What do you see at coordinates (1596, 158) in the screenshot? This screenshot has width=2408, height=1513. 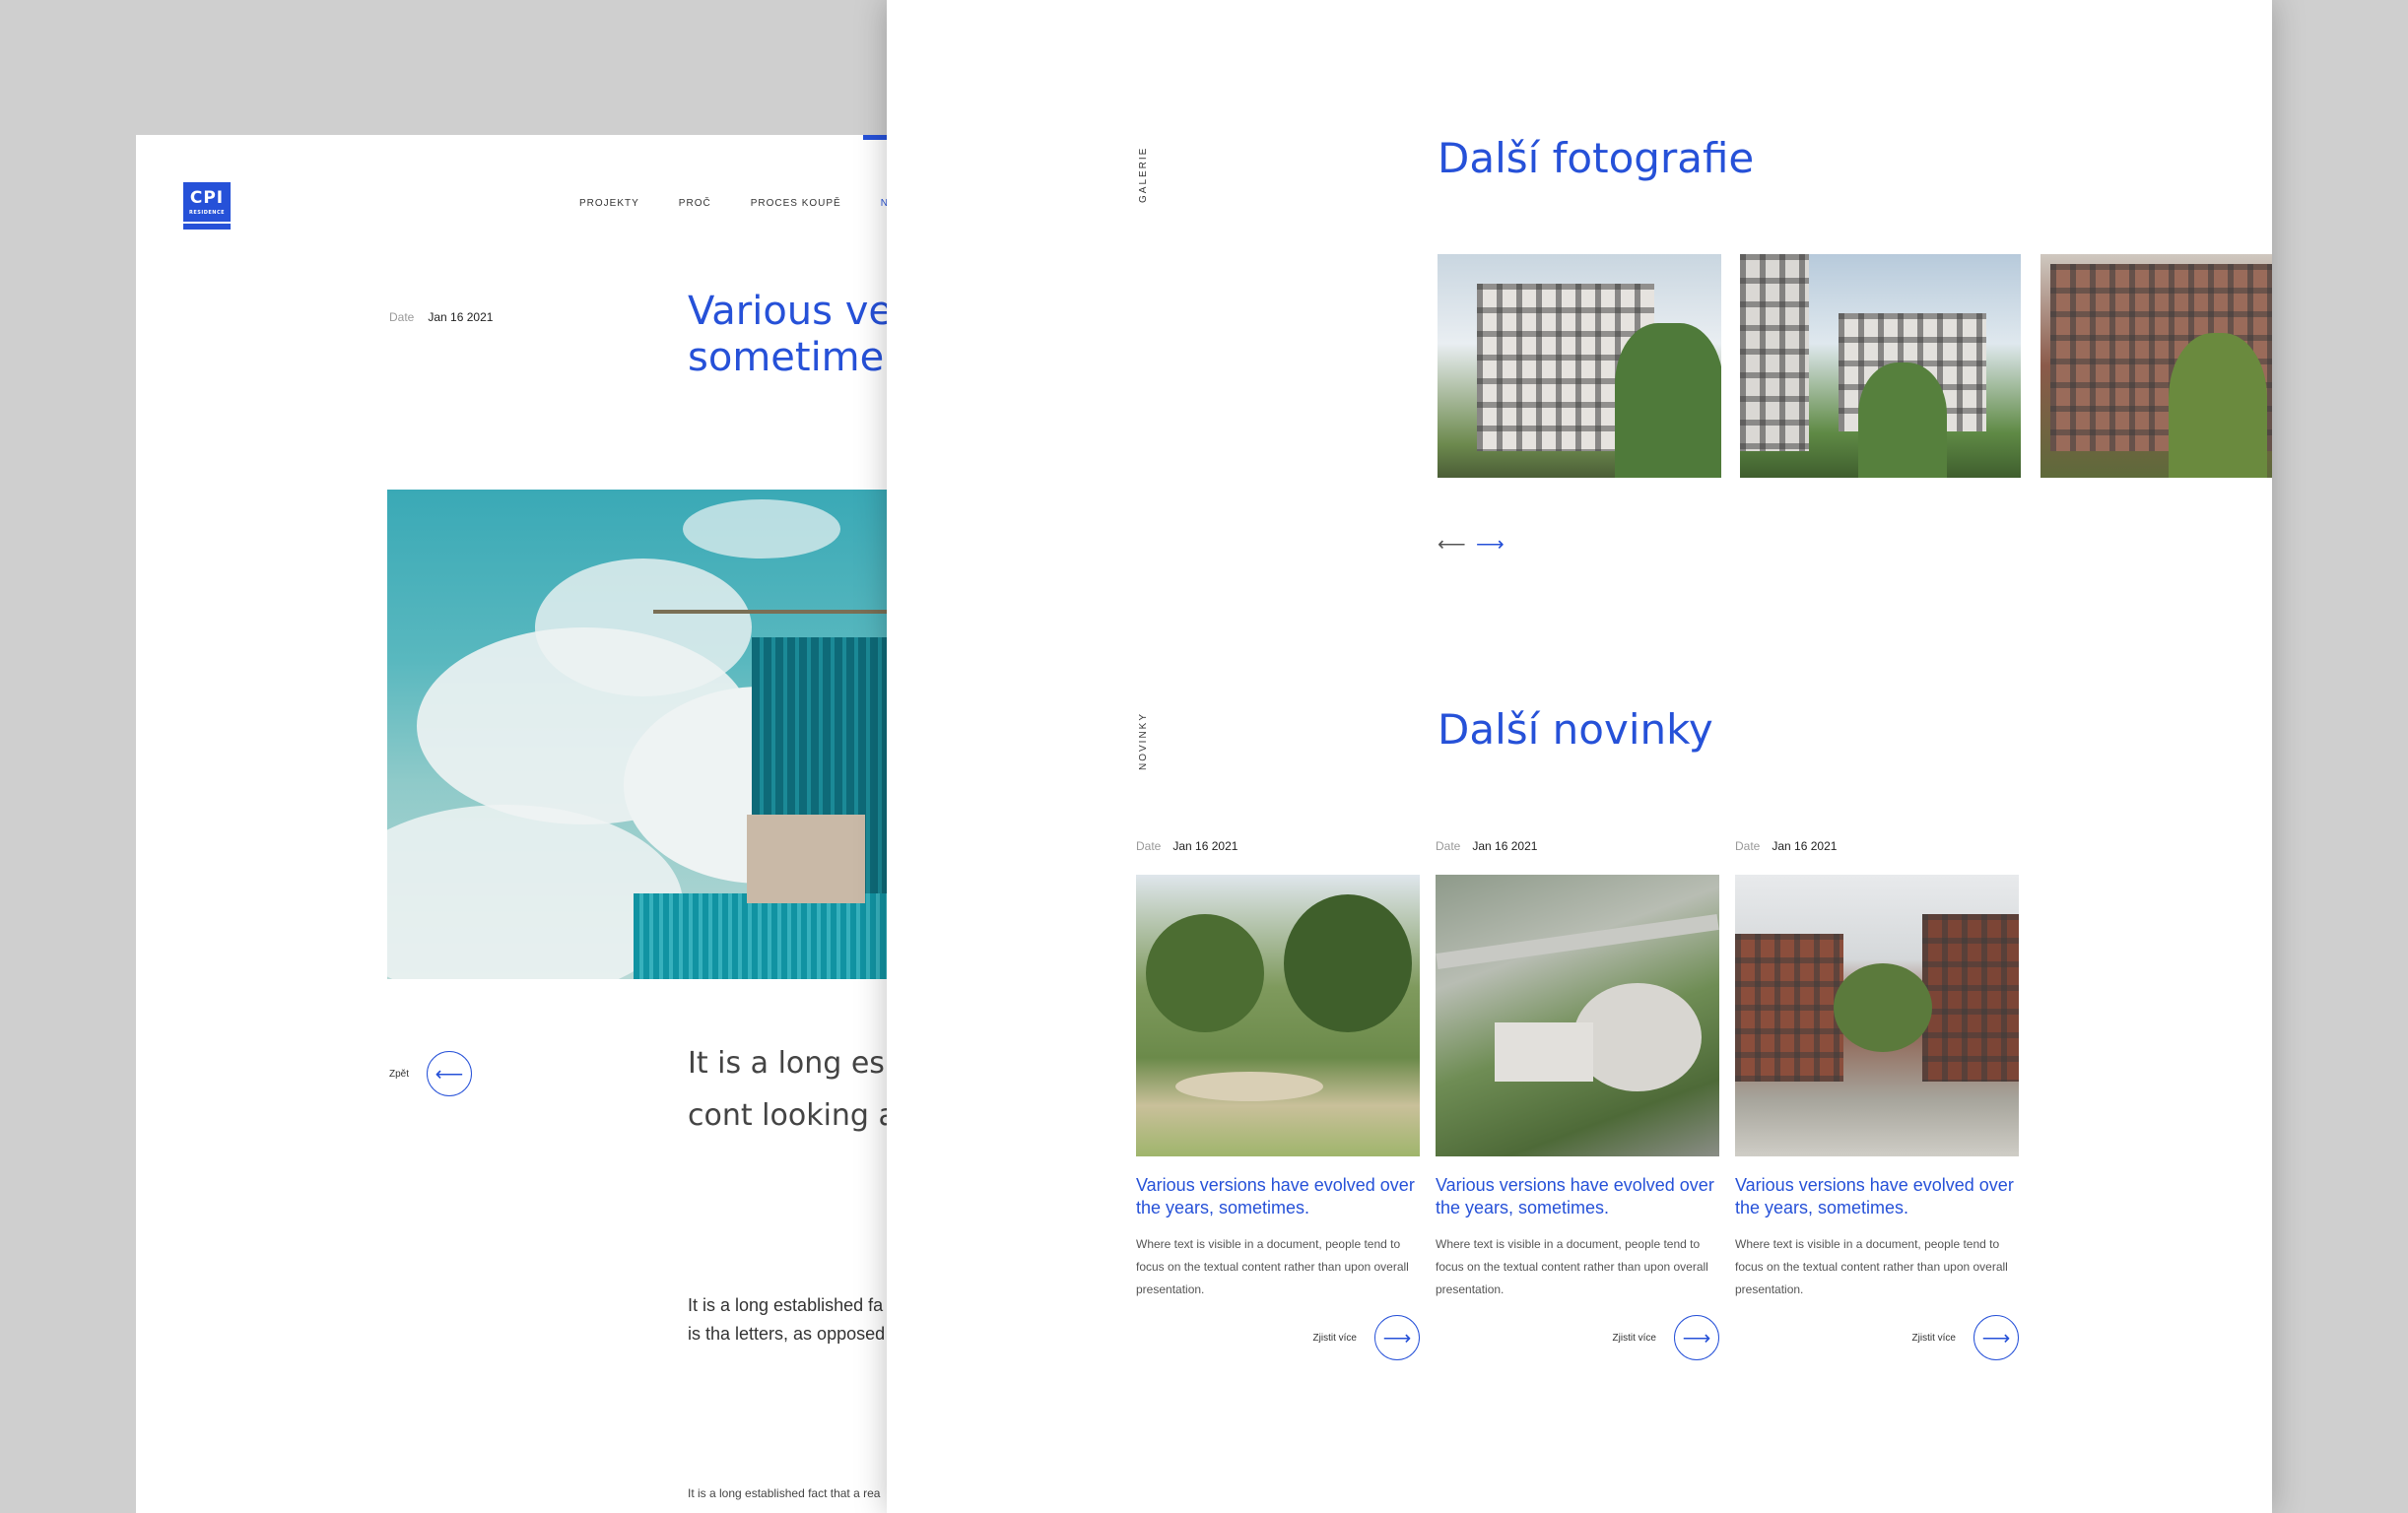 I see `gallery-title: Další fotografie` at bounding box center [1596, 158].